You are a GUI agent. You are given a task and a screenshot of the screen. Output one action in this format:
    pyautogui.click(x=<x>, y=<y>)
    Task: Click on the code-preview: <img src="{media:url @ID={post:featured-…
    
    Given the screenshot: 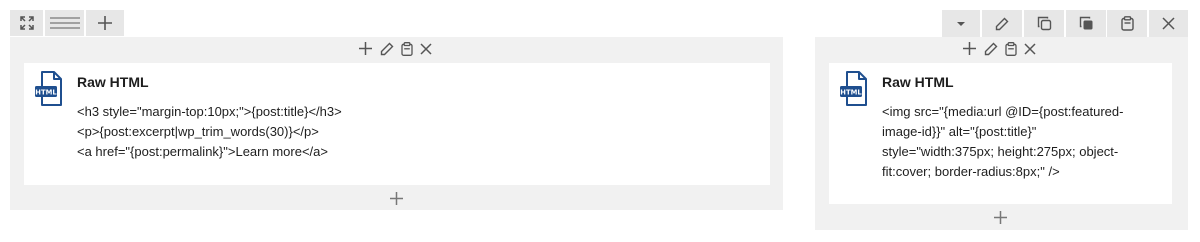 What is the action you would take?
    pyautogui.click(x=1002, y=142)
    